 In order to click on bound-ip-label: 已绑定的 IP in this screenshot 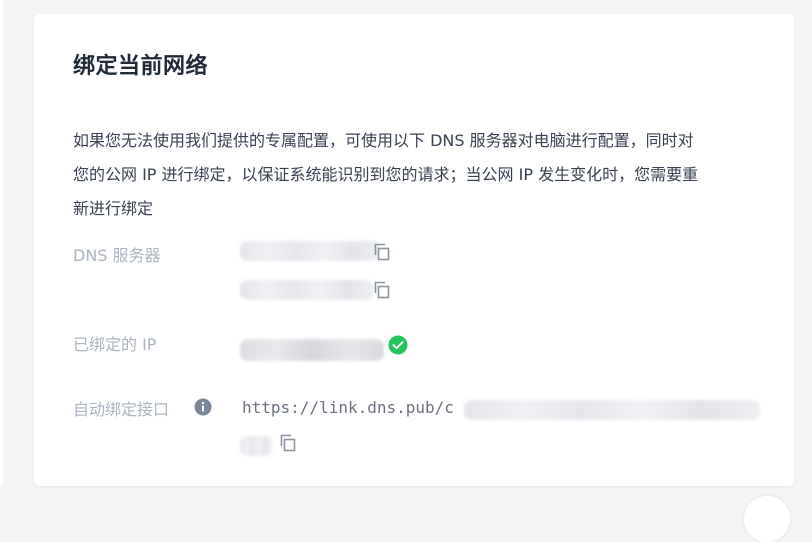, I will do `click(115, 344)`.